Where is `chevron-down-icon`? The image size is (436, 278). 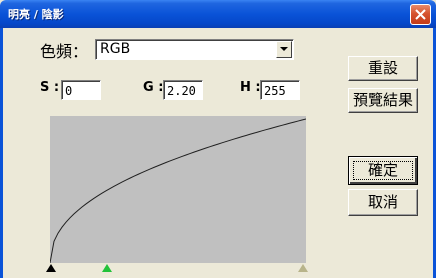 chevron-down-icon is located at coordinates (284, 49).